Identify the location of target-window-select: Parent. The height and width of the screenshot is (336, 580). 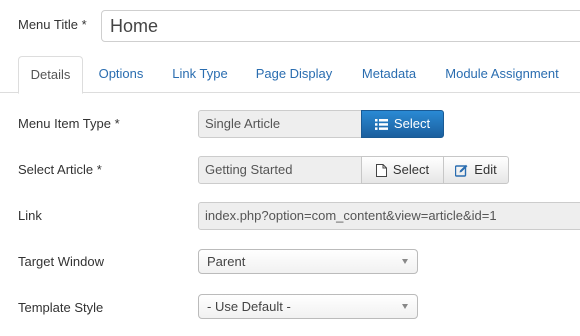
(308, 261).